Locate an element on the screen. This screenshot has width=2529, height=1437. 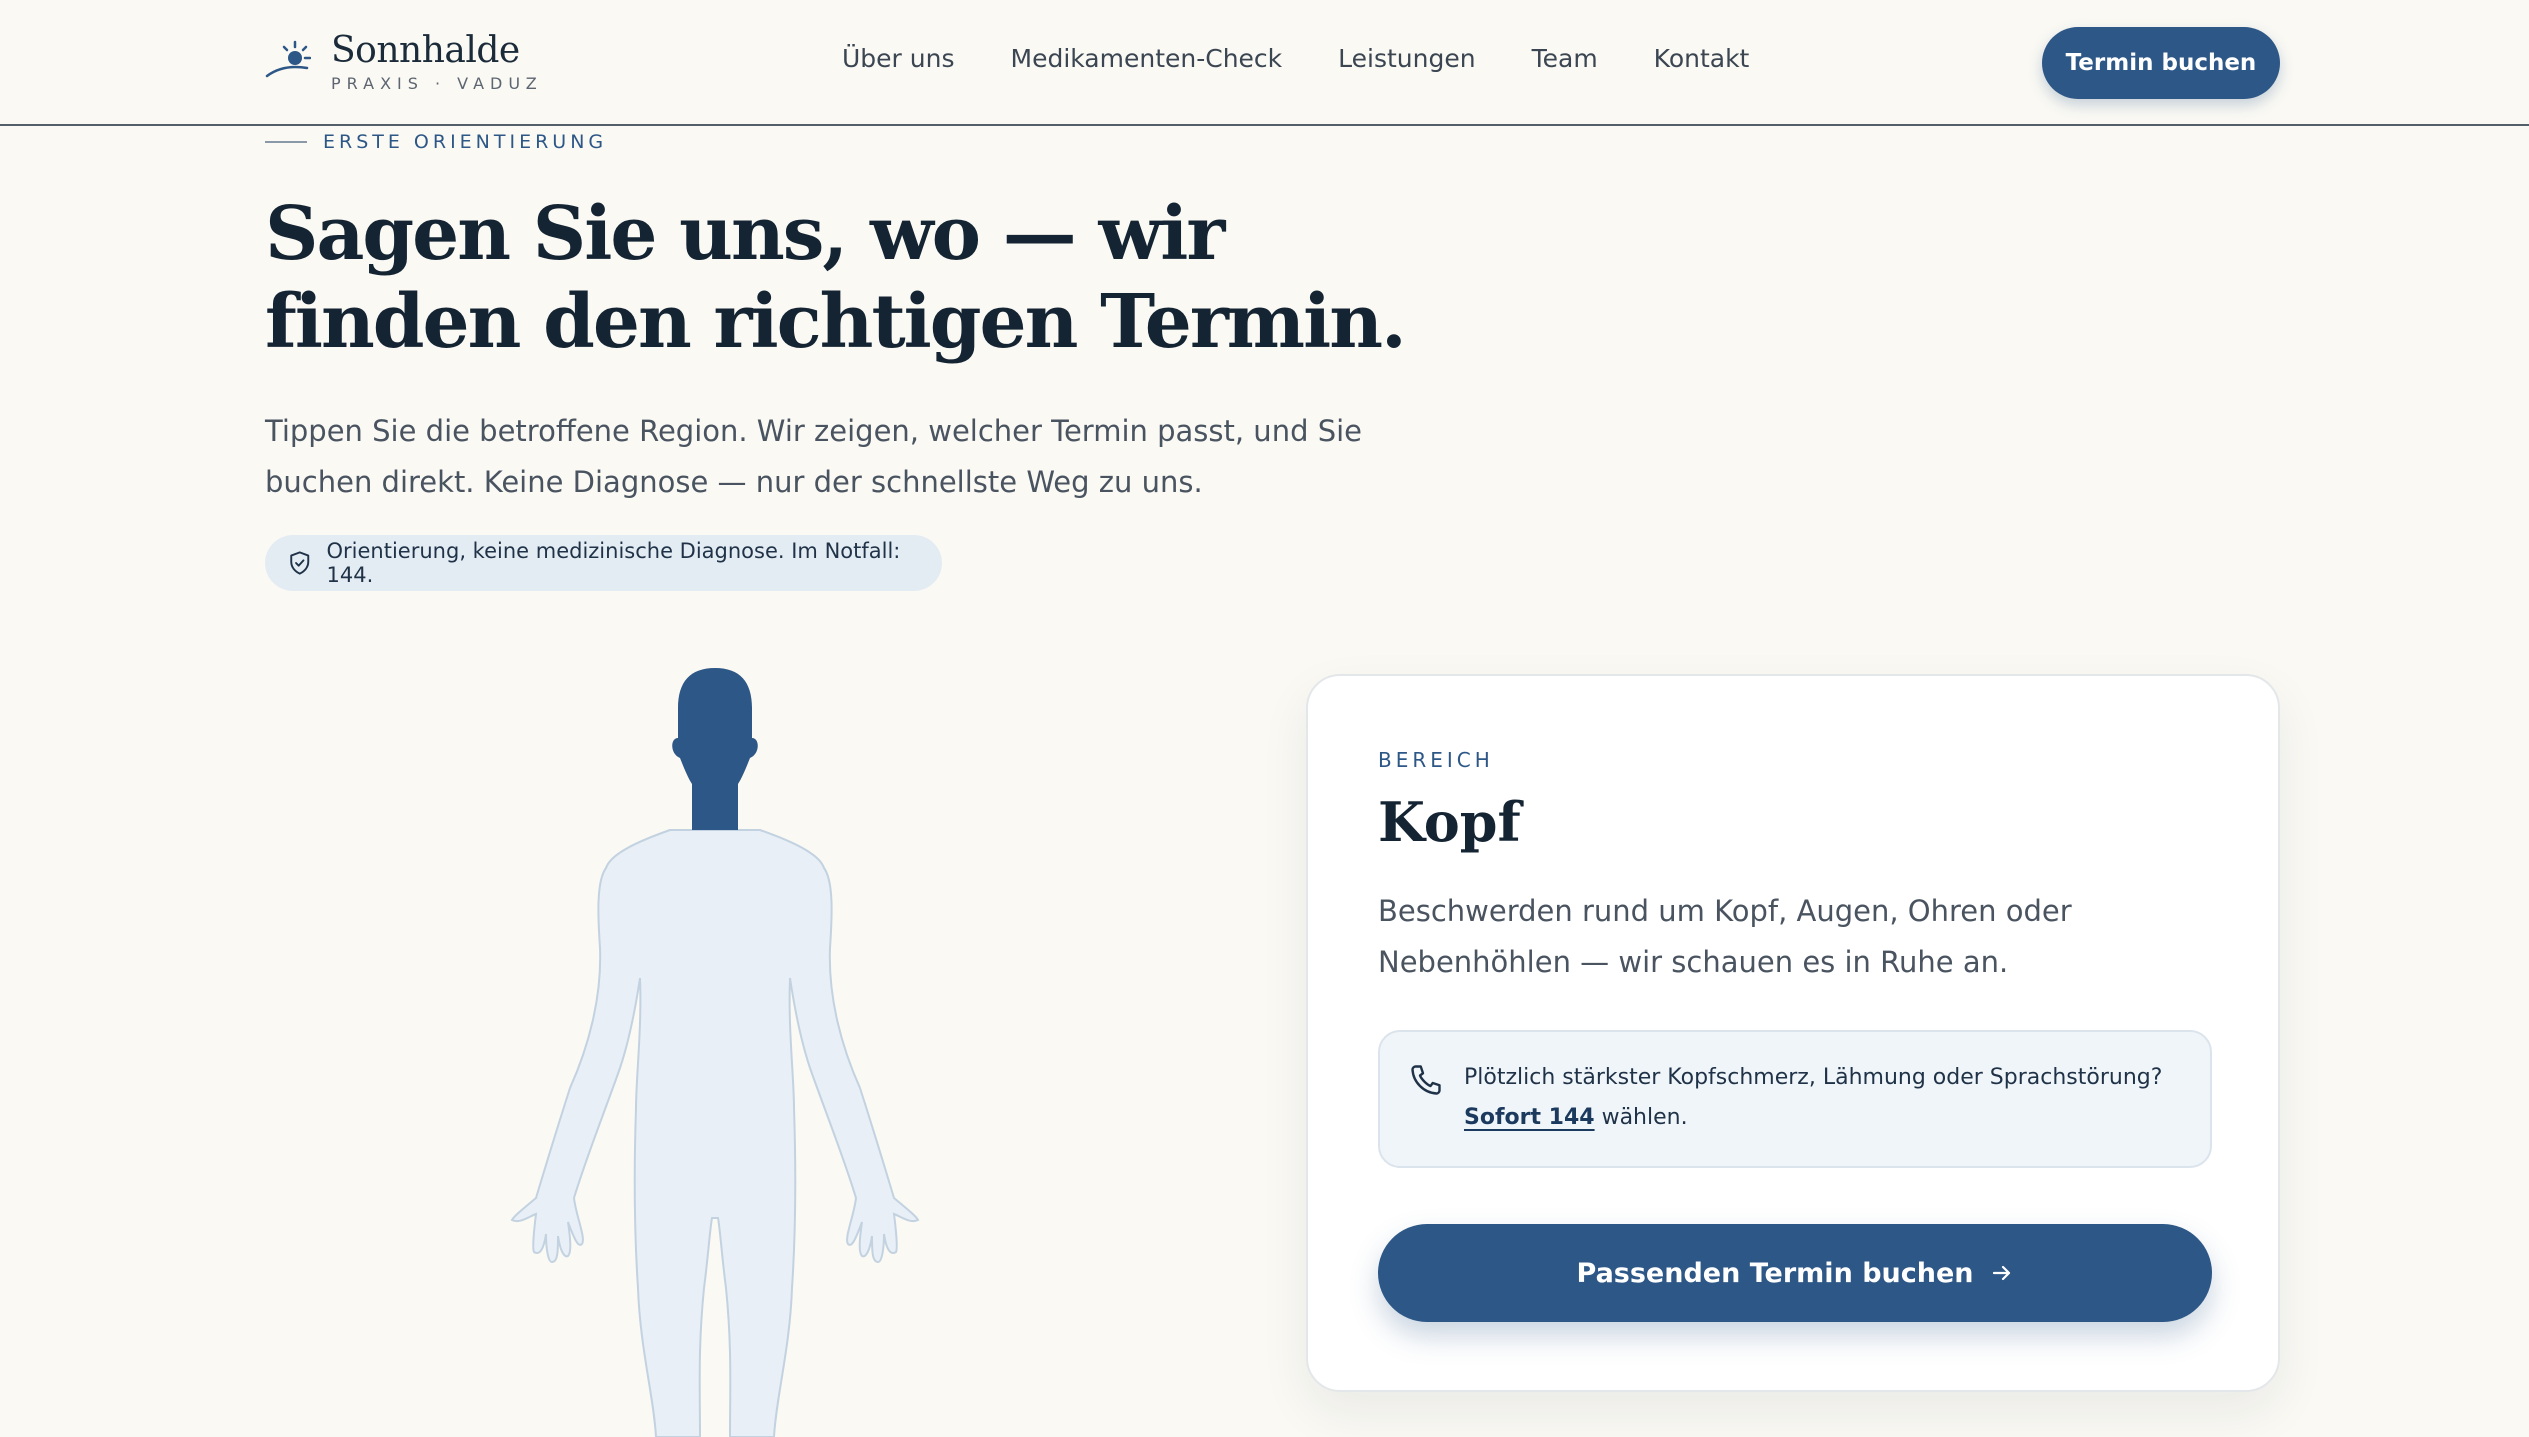
emergency-alert-suffix: wählen. is located at coordinates (1641, 1117).